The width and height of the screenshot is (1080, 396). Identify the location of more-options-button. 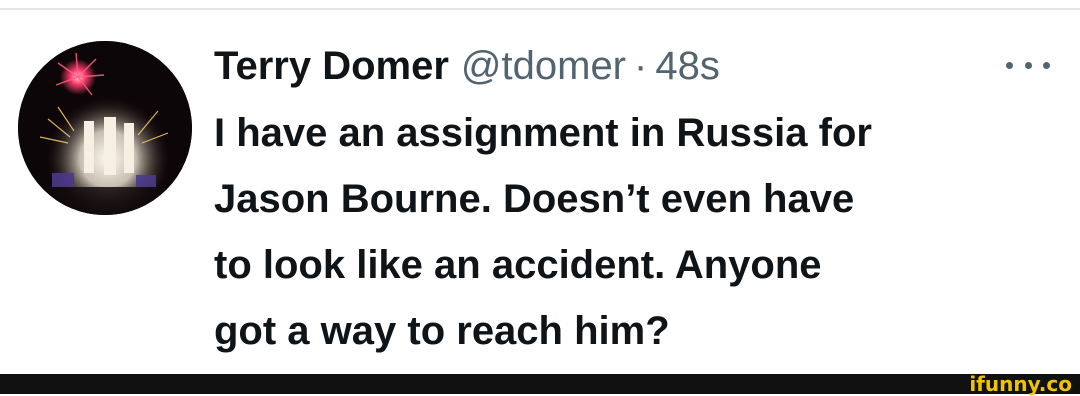
(1028, 65).